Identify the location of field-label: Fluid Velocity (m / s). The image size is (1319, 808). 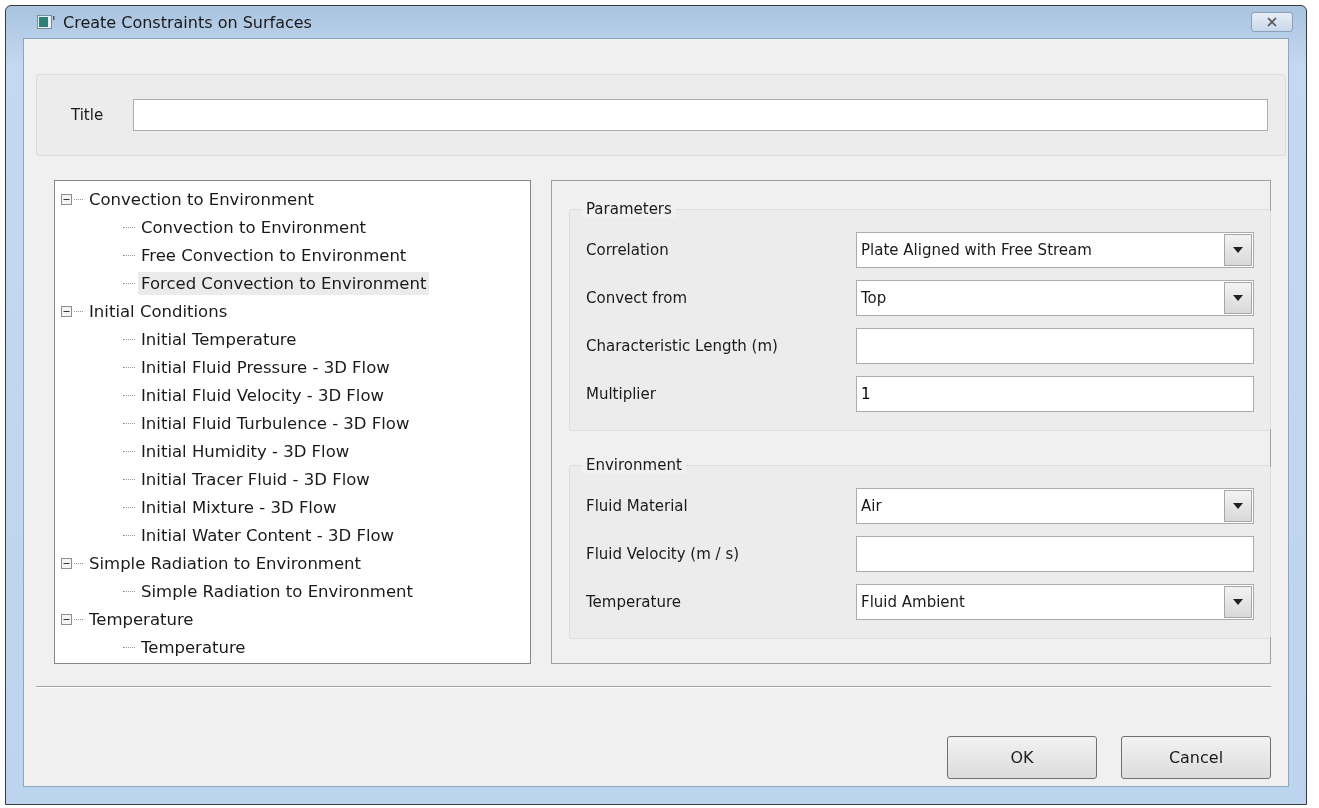
(663, 554).